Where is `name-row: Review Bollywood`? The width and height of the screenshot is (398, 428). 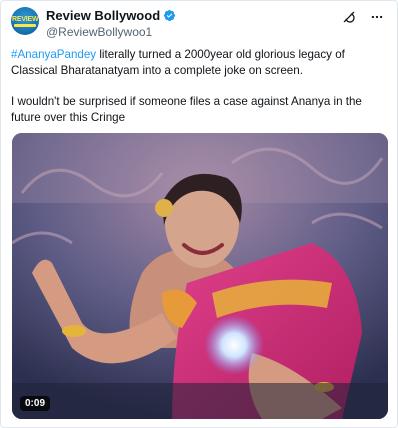
name-row: Review Bollywood is located at coordinates (111, 15).